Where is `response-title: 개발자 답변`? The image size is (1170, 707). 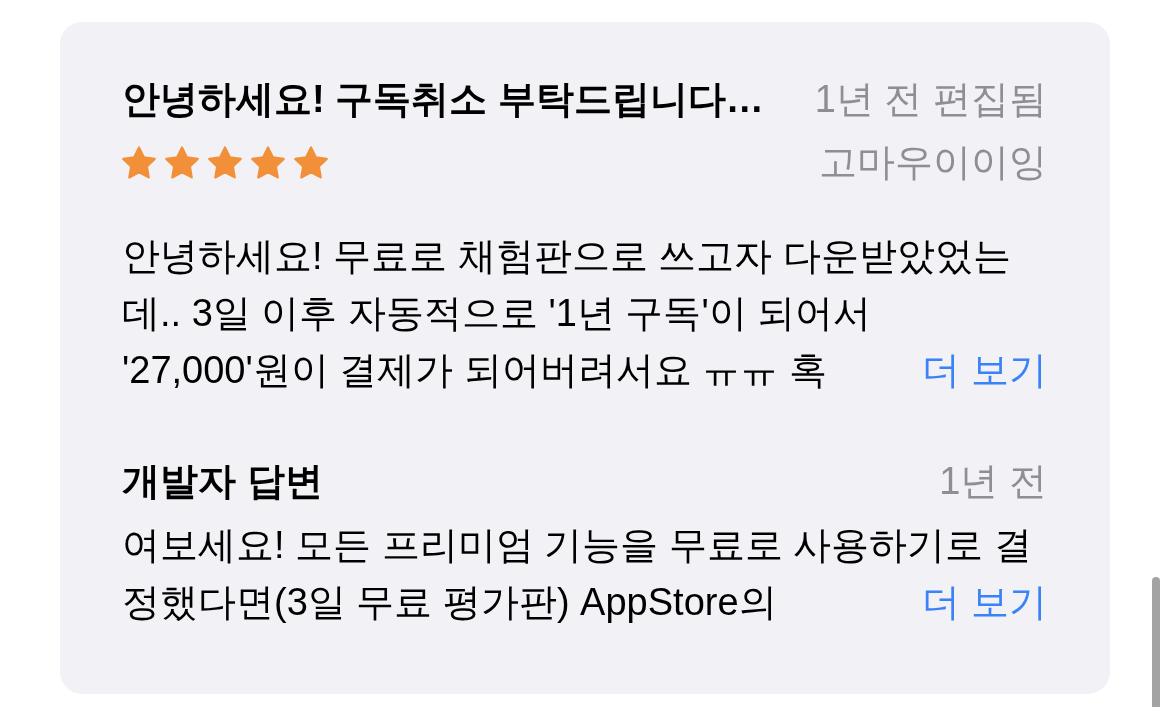
response-title: 개발자 답변 is located at coordinates (222, 481).